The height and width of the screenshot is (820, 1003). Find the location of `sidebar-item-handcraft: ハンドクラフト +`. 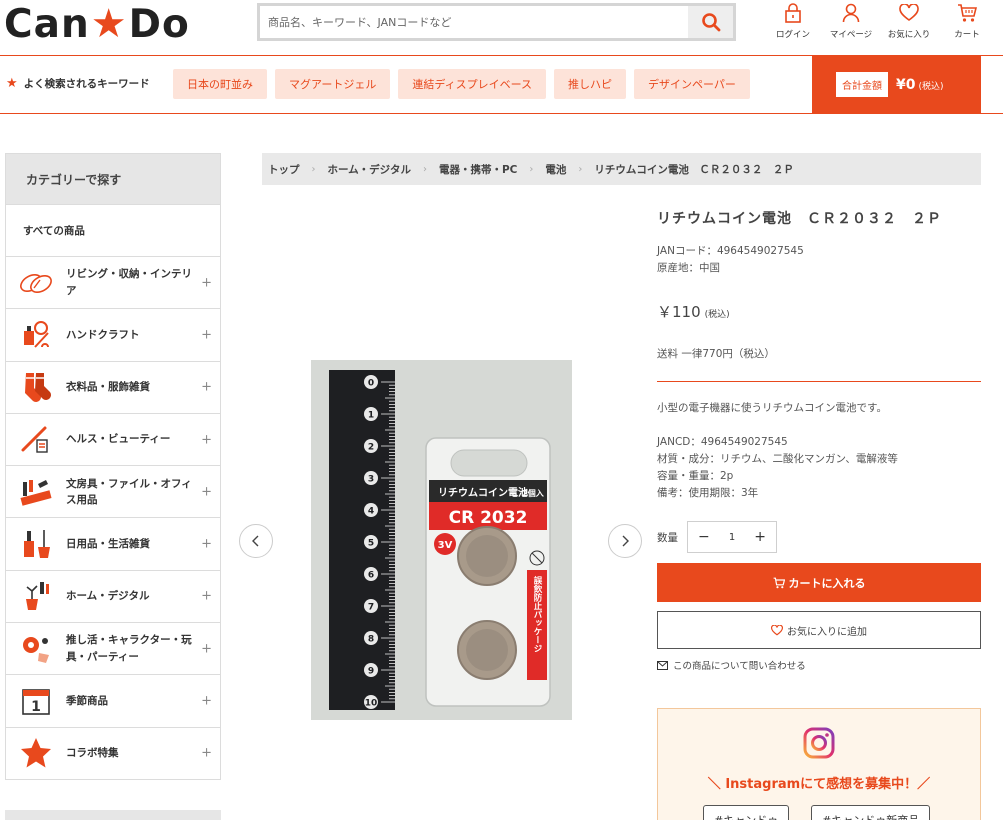

sidebar-item-handcraft: ハンドクラフト + is located at coordinates (113, 335).